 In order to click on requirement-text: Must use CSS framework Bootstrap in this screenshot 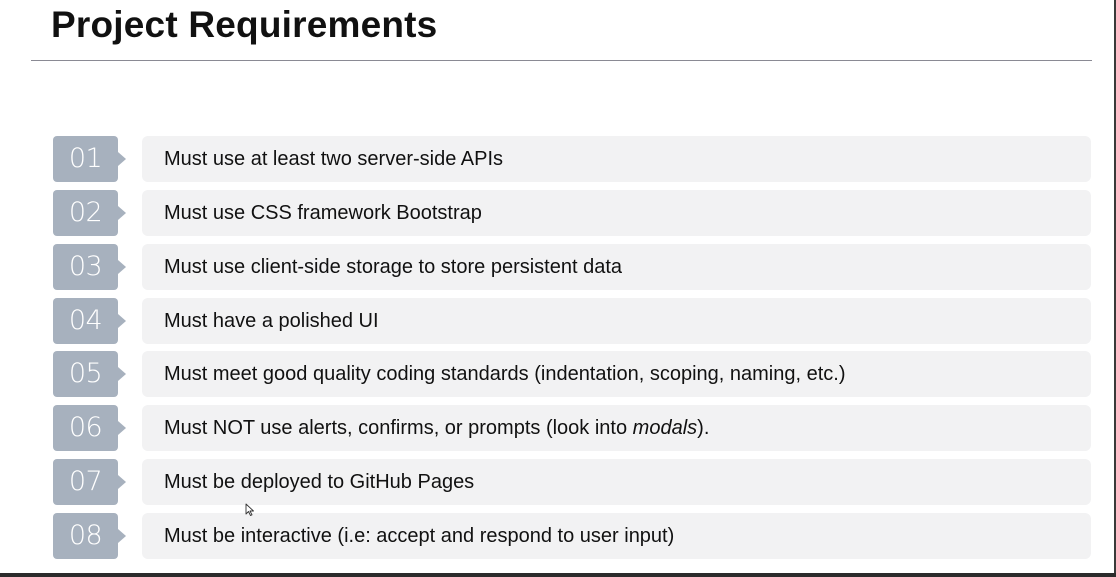, I will do `click(616, 213)`.